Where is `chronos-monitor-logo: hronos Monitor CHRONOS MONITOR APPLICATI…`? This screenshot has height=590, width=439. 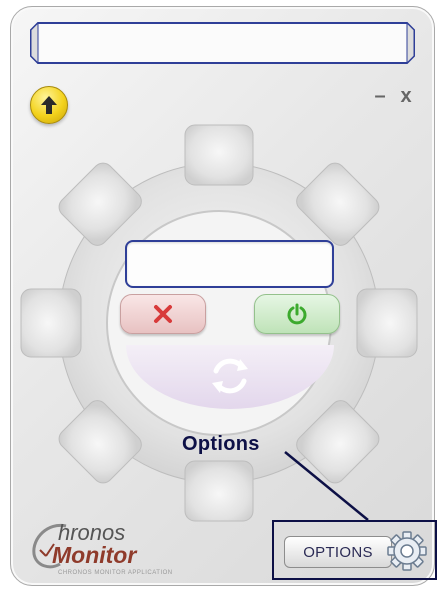 chronos-monitor-logo: hronos Monitor CHRONOS MONITOR APPLICATI… is located at coordinates (103, 550).